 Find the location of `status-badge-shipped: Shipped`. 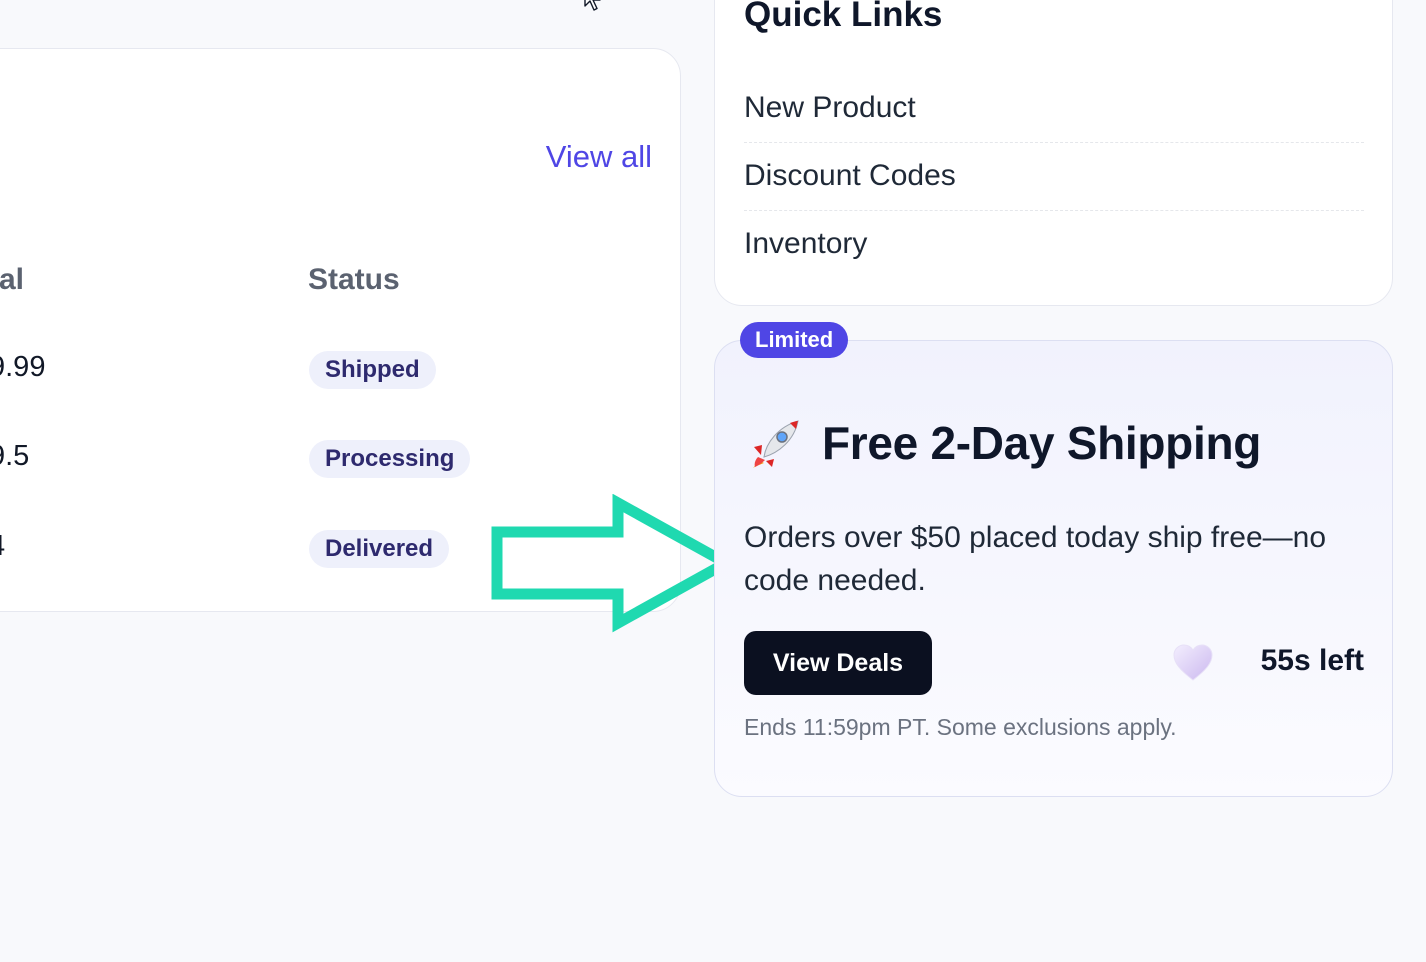

status-badge-shipped: Shipped is located at coordinates (372, 370).